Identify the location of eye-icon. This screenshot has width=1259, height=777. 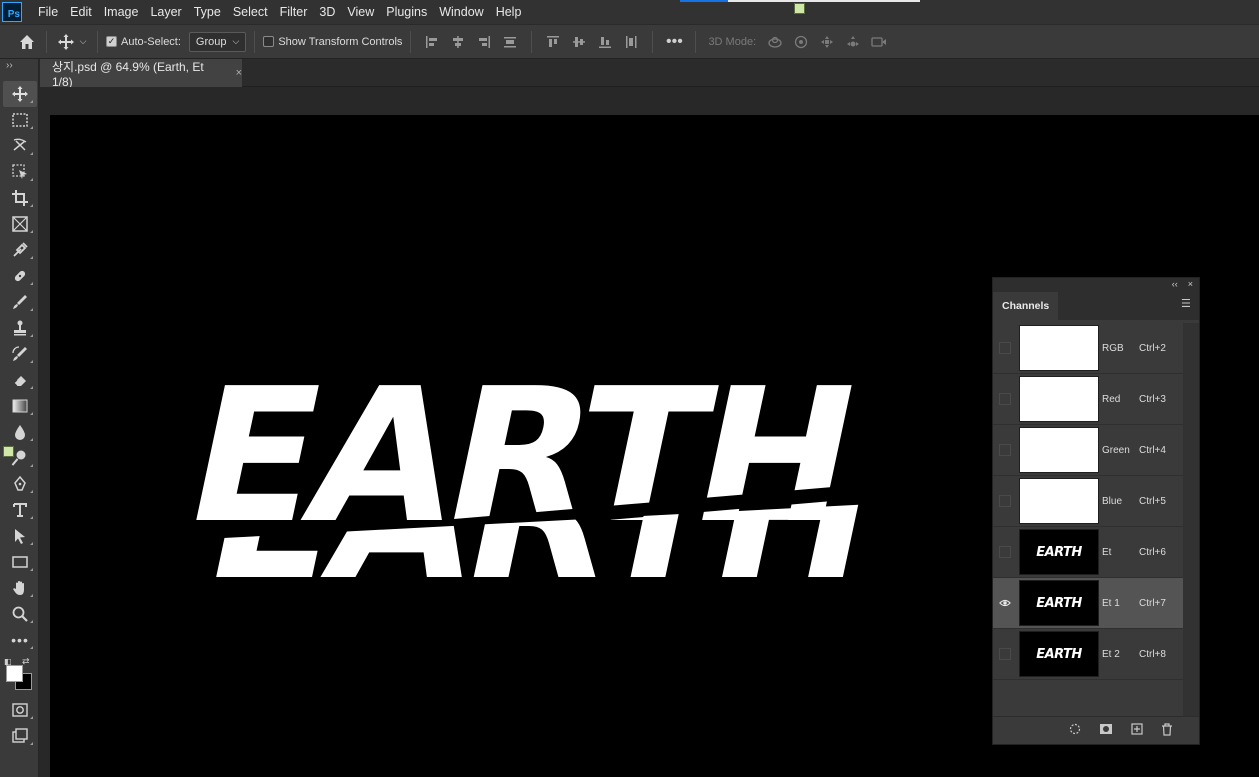
(1005, 603).